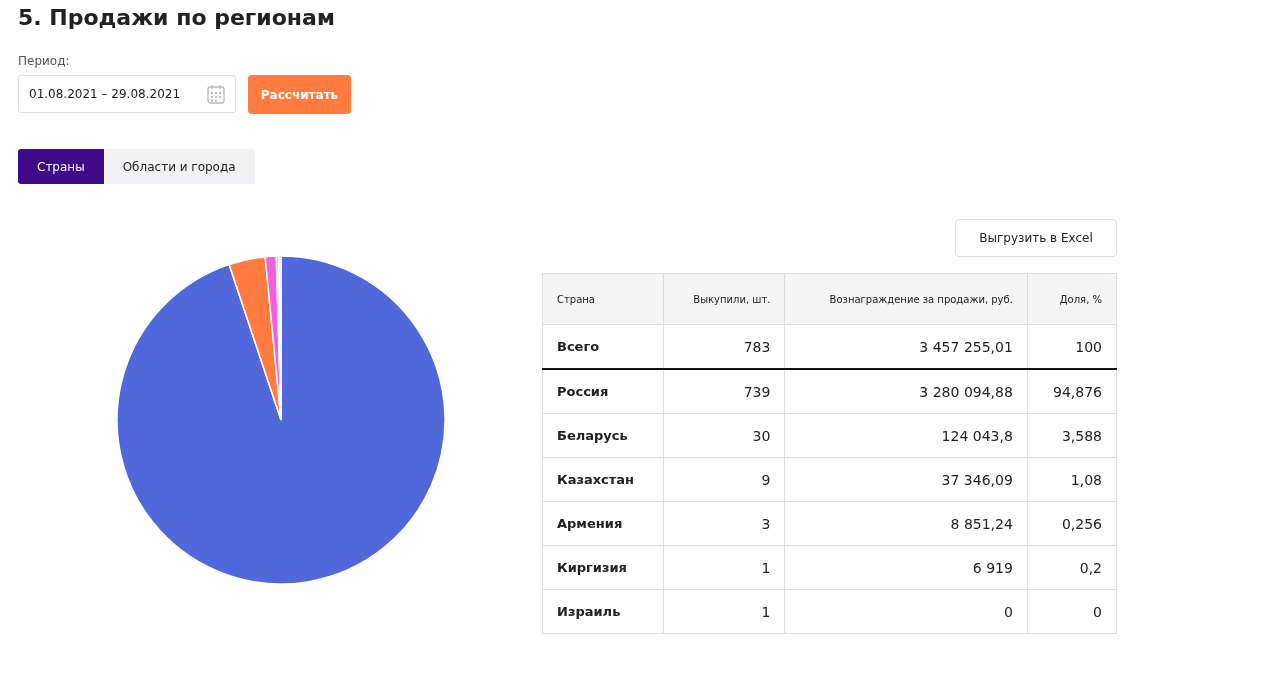 The width and height of the screenshot is (1280, 681). Describe the element at coordinates (906, 523) in the screenshot. I see `table-cell: 8 851,24` at that location.